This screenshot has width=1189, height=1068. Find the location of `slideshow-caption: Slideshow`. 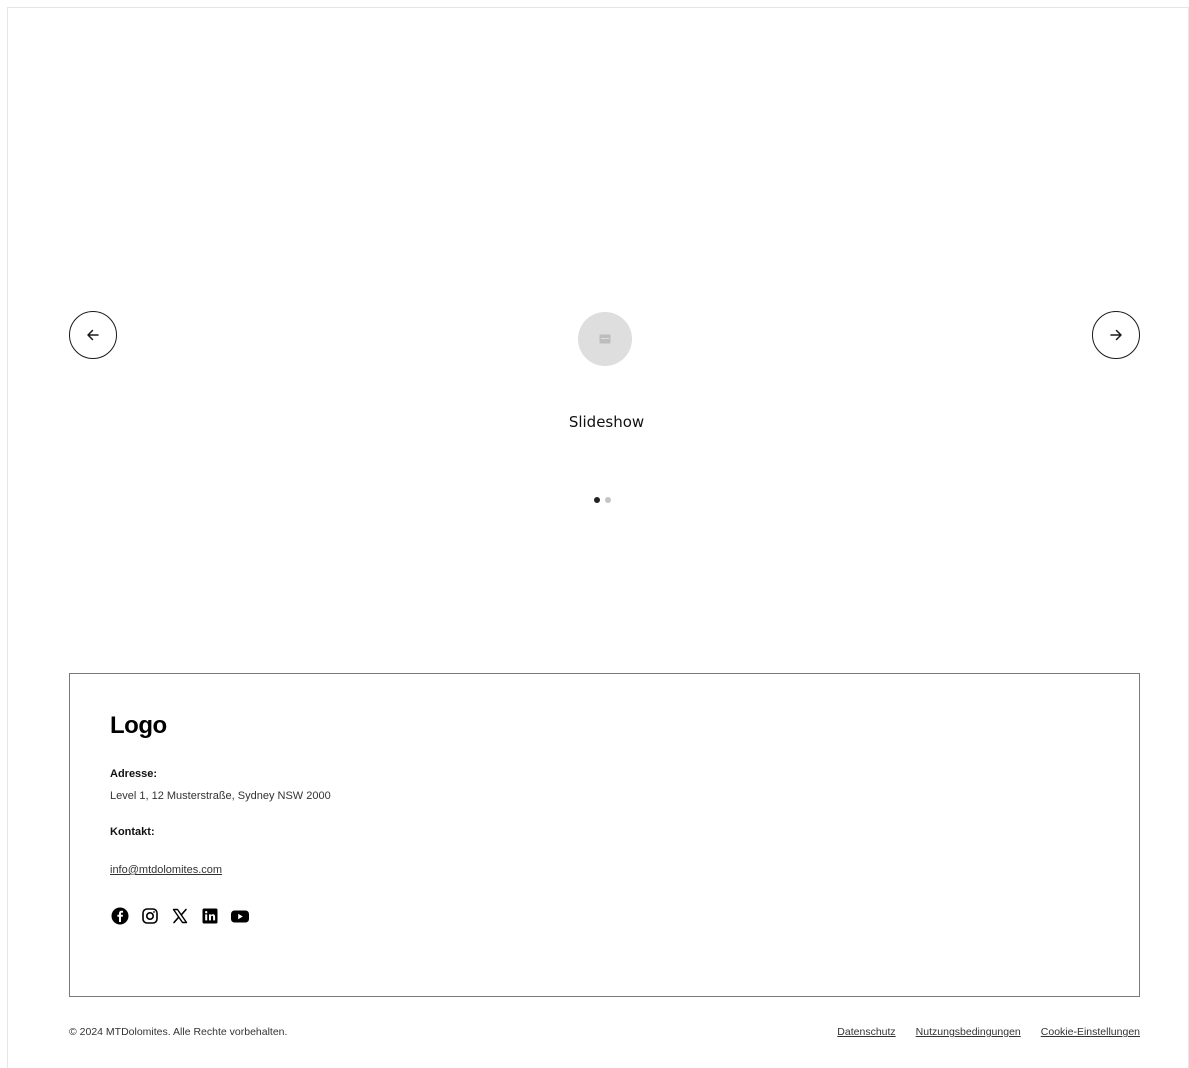

slideshow-caption: Slideshow is located at coordinates (606, 422).